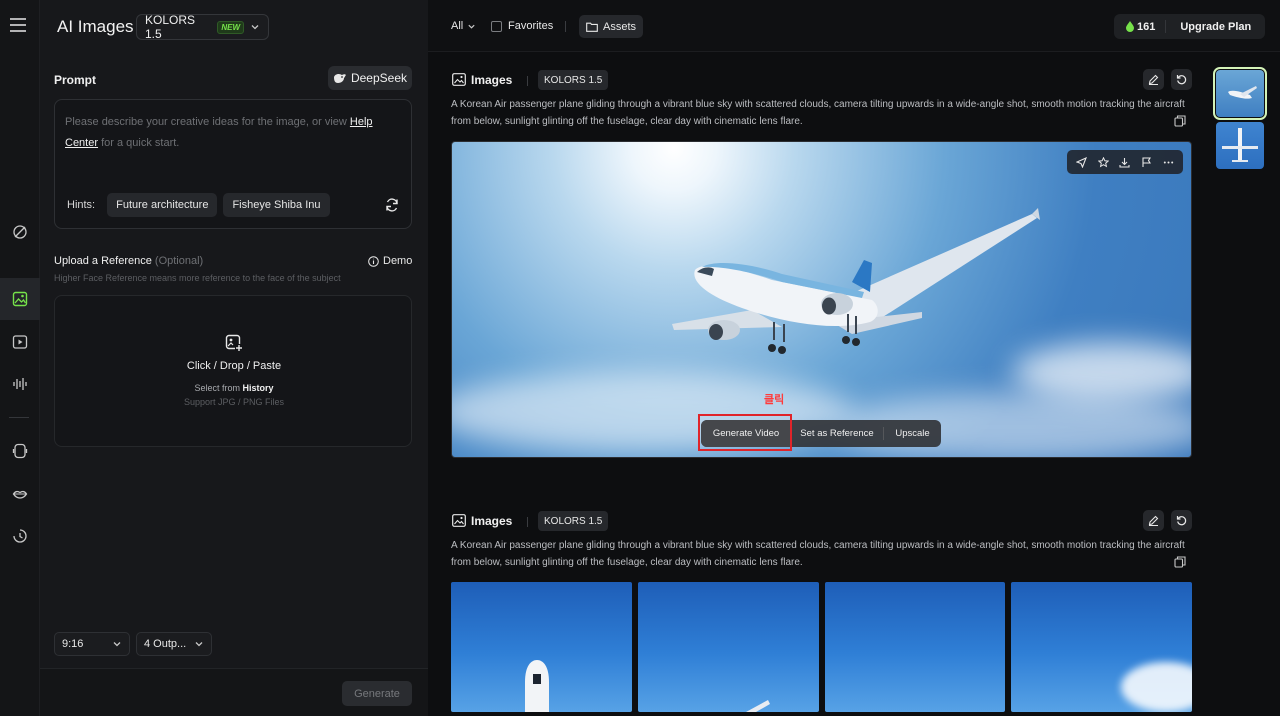 The height and width of the screenshot is (716, 1280). What do you see at coordinates (179, 261) in the screenshot?
I see `optional-label: (Optional)` at bounding box center [179, 261].